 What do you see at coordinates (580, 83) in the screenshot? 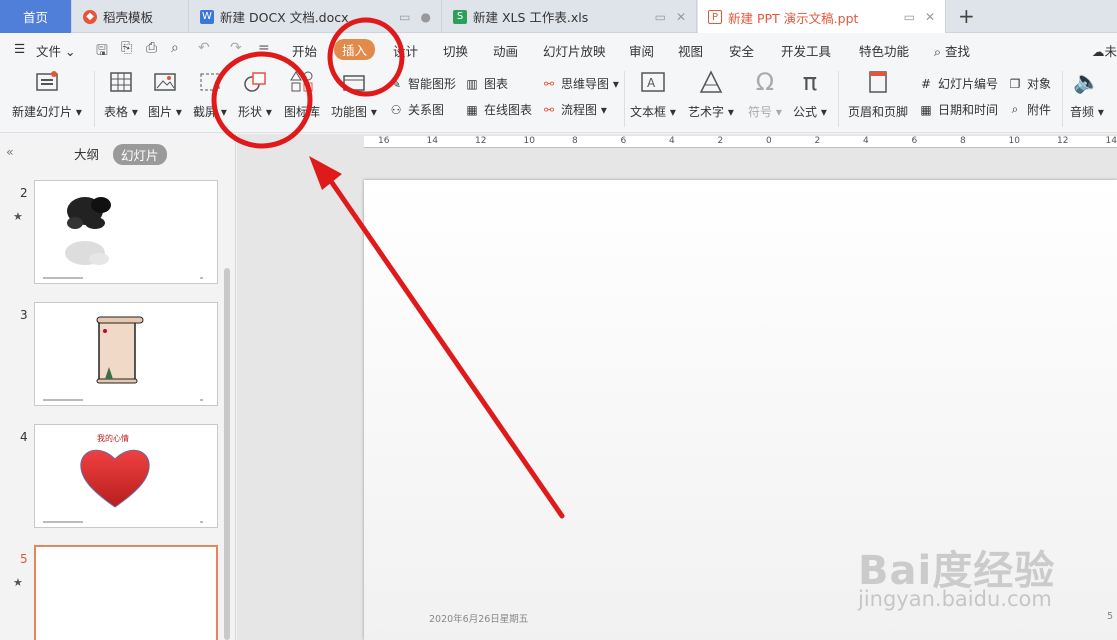
I see `mind-map-button: ⚯ 思维导图 ▾` at bounding box center [580, 83].